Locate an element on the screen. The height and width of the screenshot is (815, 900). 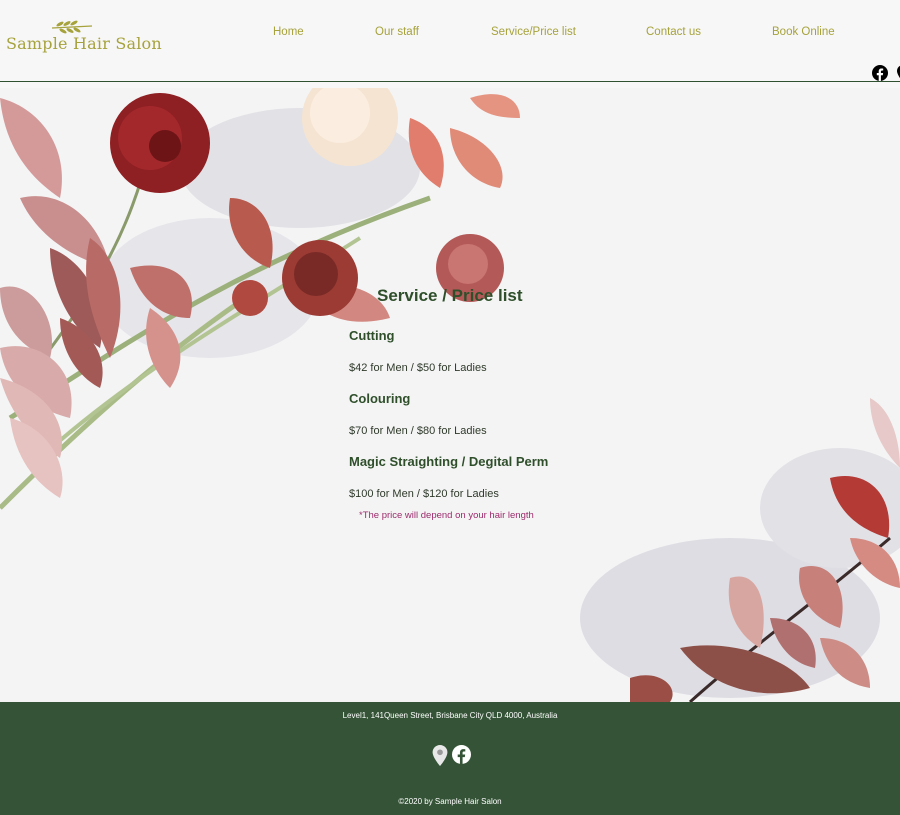
service-name-colouring: Colouring is located at coordinates (380, 398).